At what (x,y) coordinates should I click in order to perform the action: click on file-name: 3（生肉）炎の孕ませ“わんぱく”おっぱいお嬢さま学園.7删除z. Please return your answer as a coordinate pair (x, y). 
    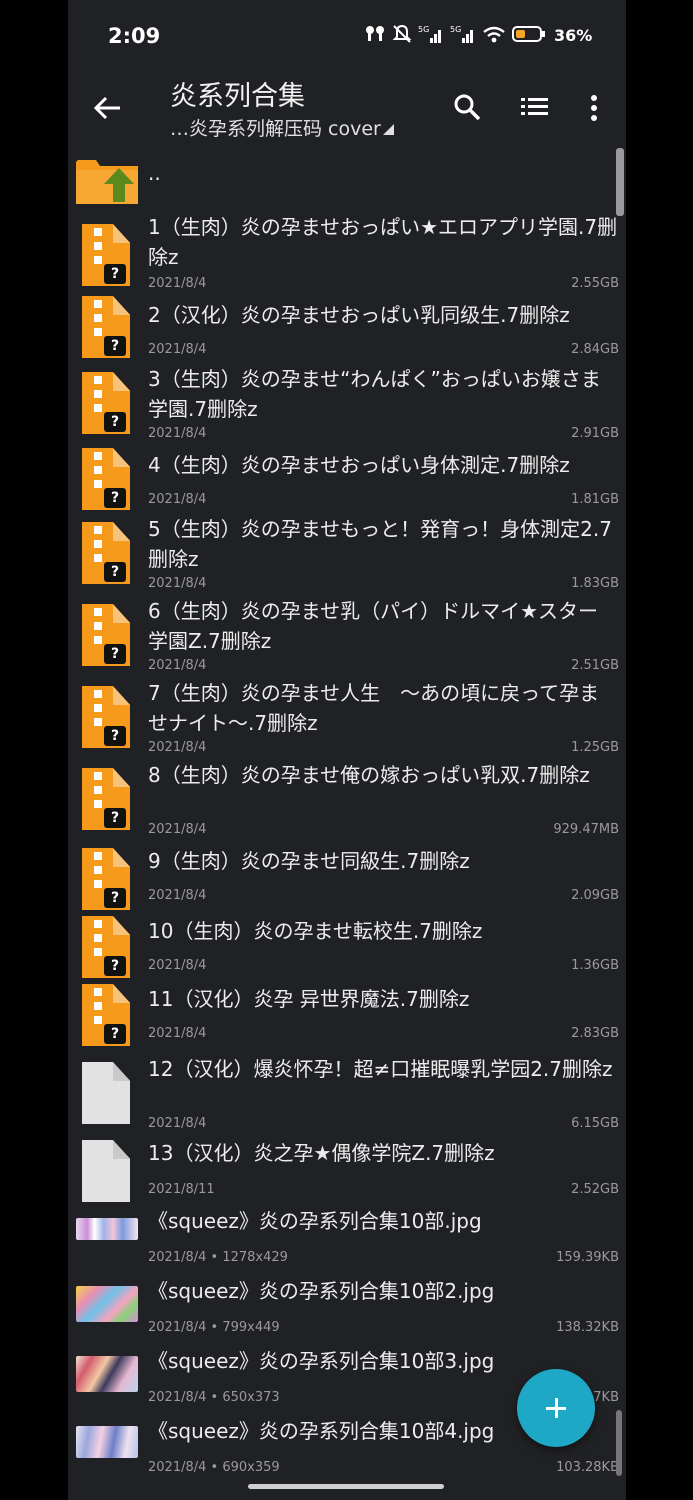
    Looking at the image, I should click on (374, 394).